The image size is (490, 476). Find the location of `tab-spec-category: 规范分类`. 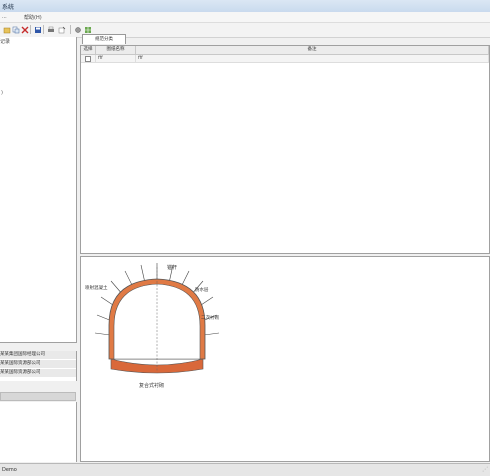

tab-spec-category: 规范分类 is located at coordinates (104, 39).